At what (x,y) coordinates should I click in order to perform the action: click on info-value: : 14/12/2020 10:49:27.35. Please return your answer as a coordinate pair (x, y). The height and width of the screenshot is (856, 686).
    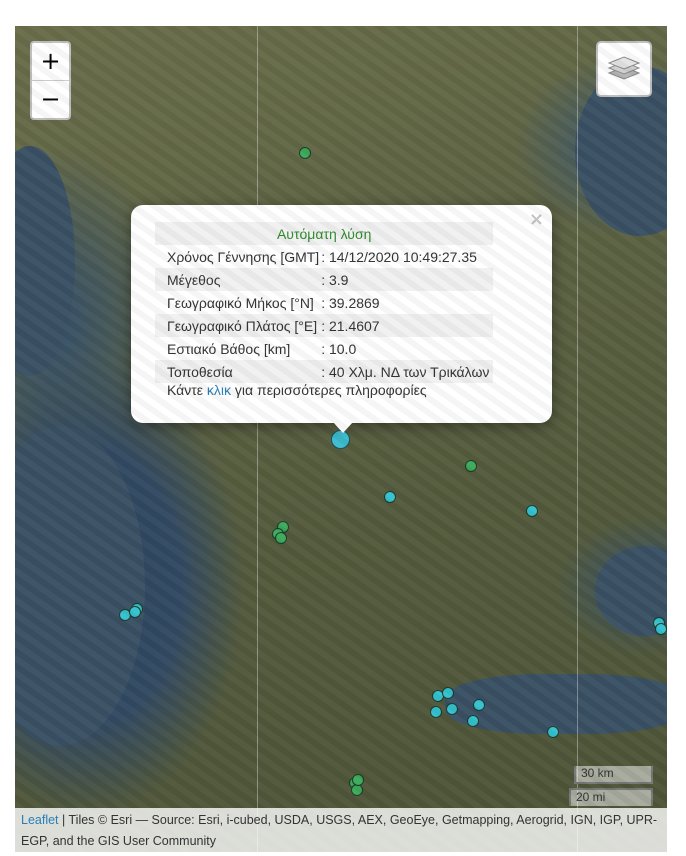
    Looking at the image, I should click on (399, 256).